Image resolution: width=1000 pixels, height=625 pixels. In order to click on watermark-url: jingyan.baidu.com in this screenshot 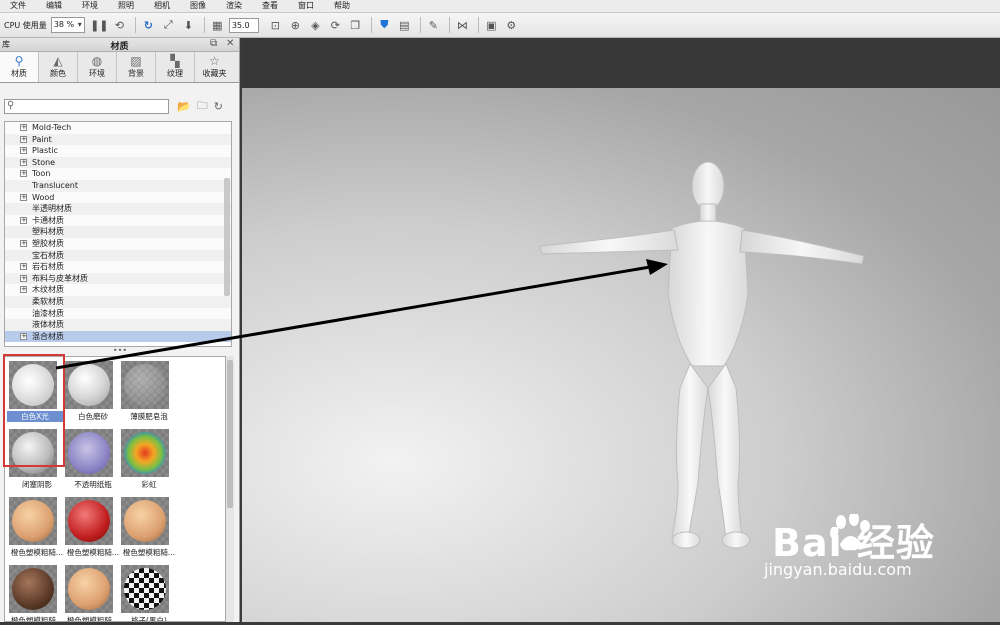, I will do `click(838, 569)`.